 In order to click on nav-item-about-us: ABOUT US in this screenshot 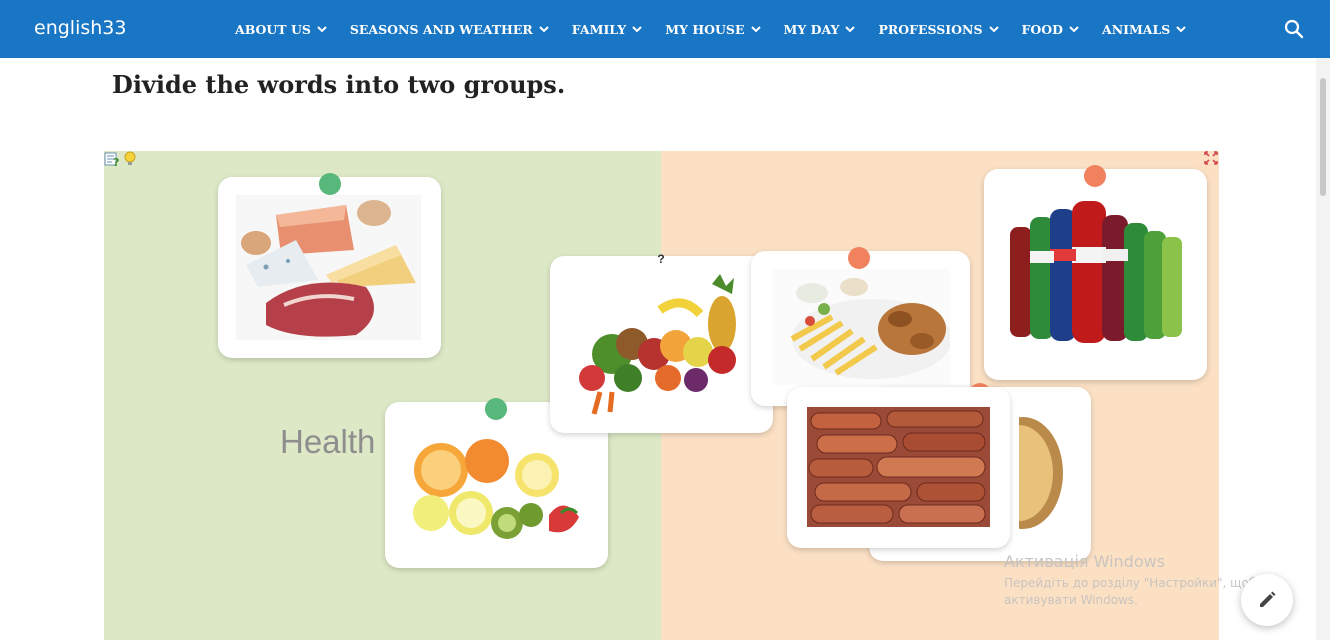, I will do `click(281, 29)`.